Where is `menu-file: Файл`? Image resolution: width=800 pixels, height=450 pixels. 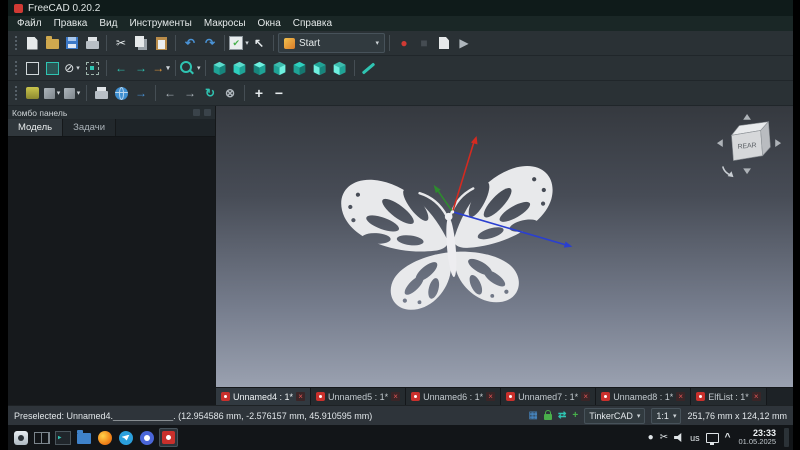 menu-file: Файл is located at coordinates (29, 23).